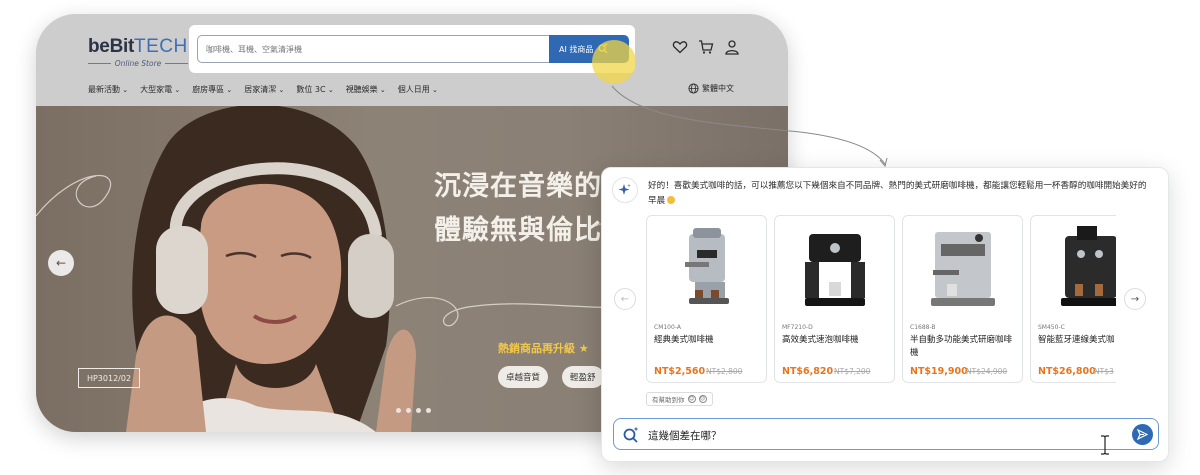 The width and height of the screenshot is (1200, 475). What do you see at coordinates (418, 89) in the screenshot?
I see `nav-item-personal: 個人日用` at bounding box center [418, 89].